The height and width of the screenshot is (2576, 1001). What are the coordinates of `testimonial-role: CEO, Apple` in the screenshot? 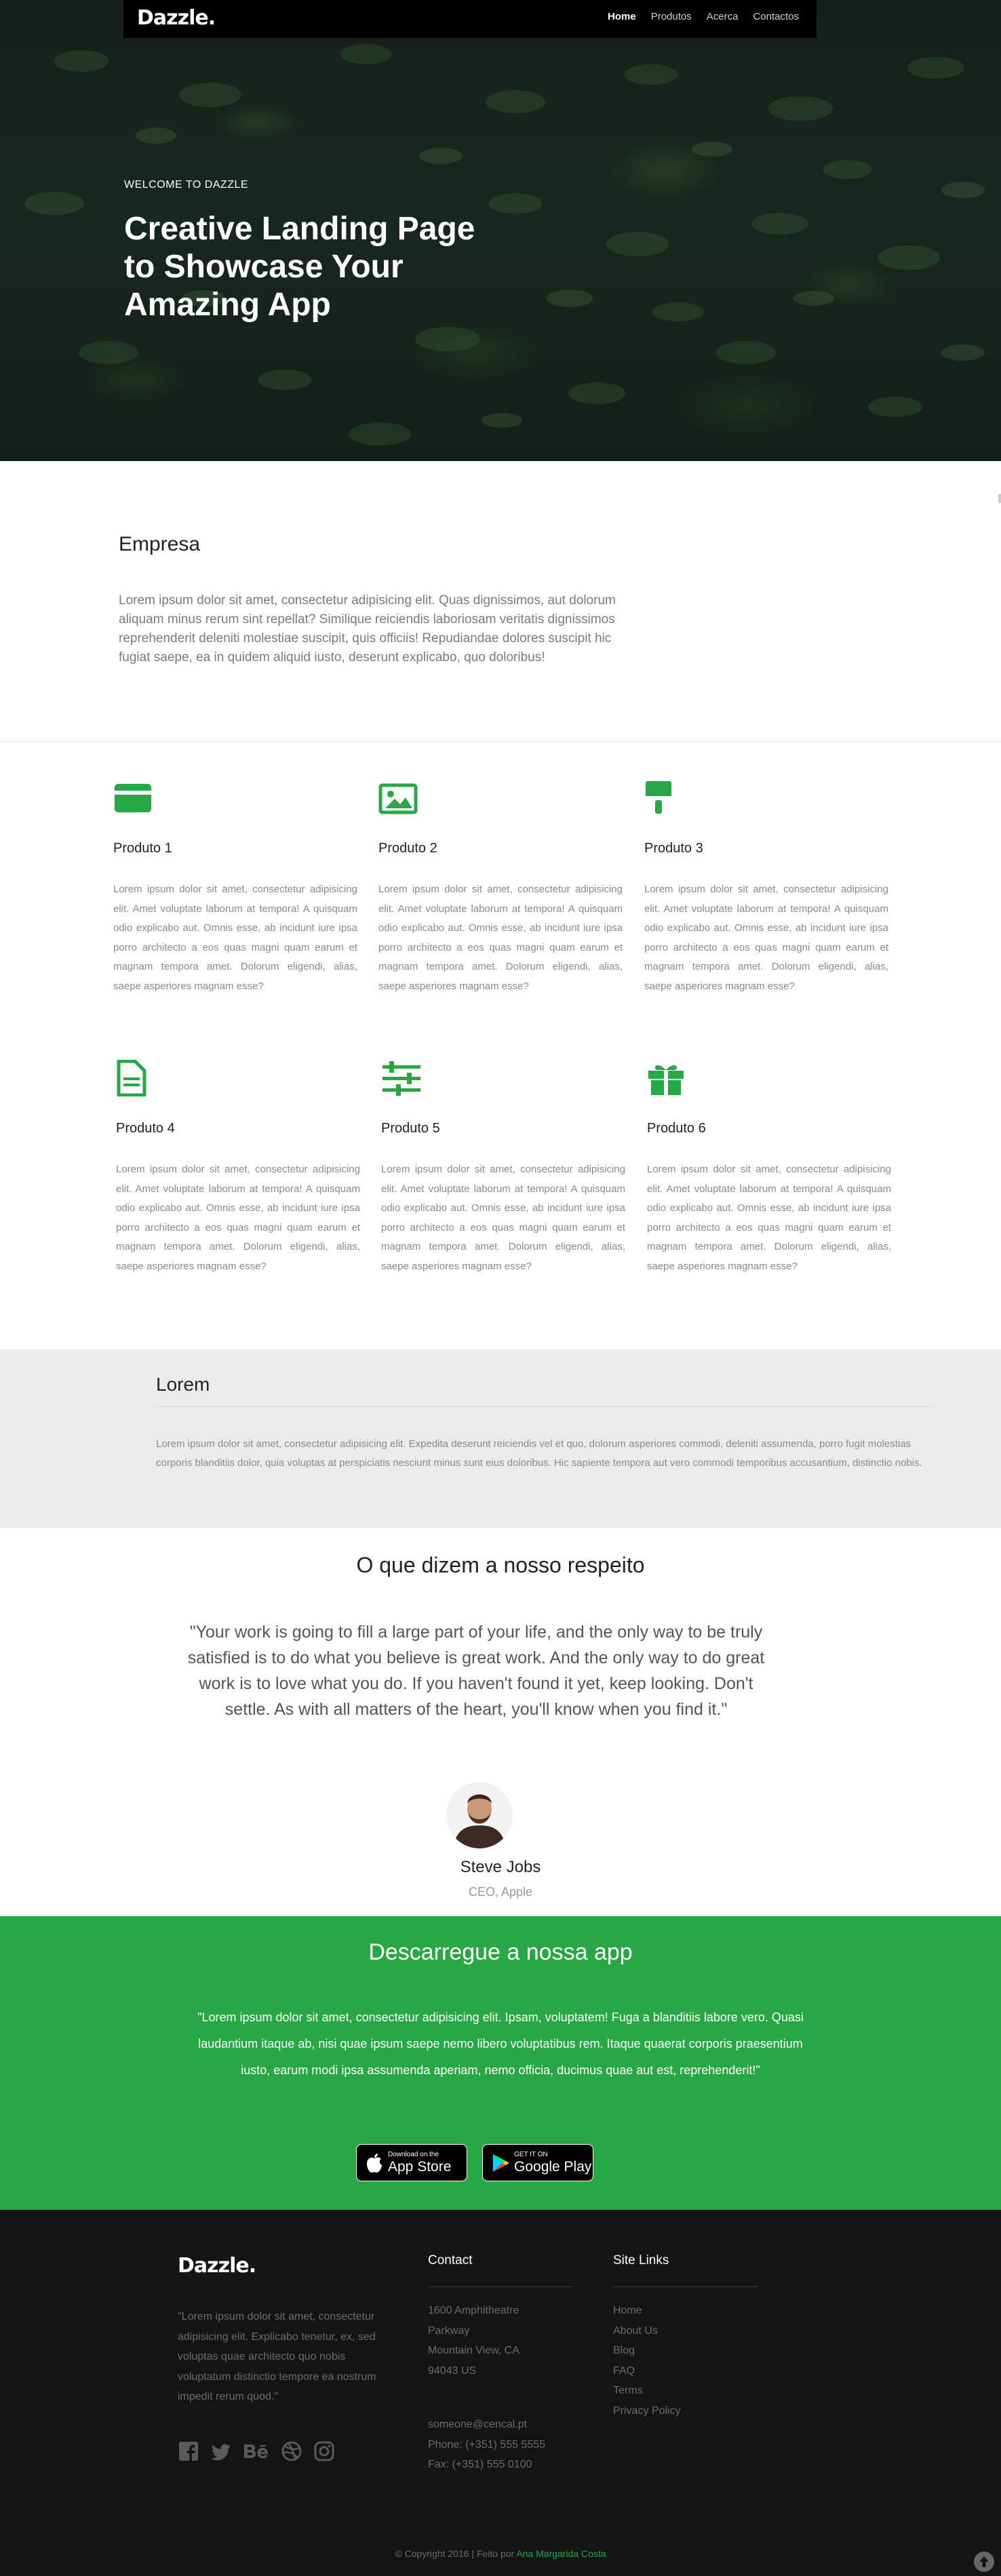 It's located at (500, 1892).